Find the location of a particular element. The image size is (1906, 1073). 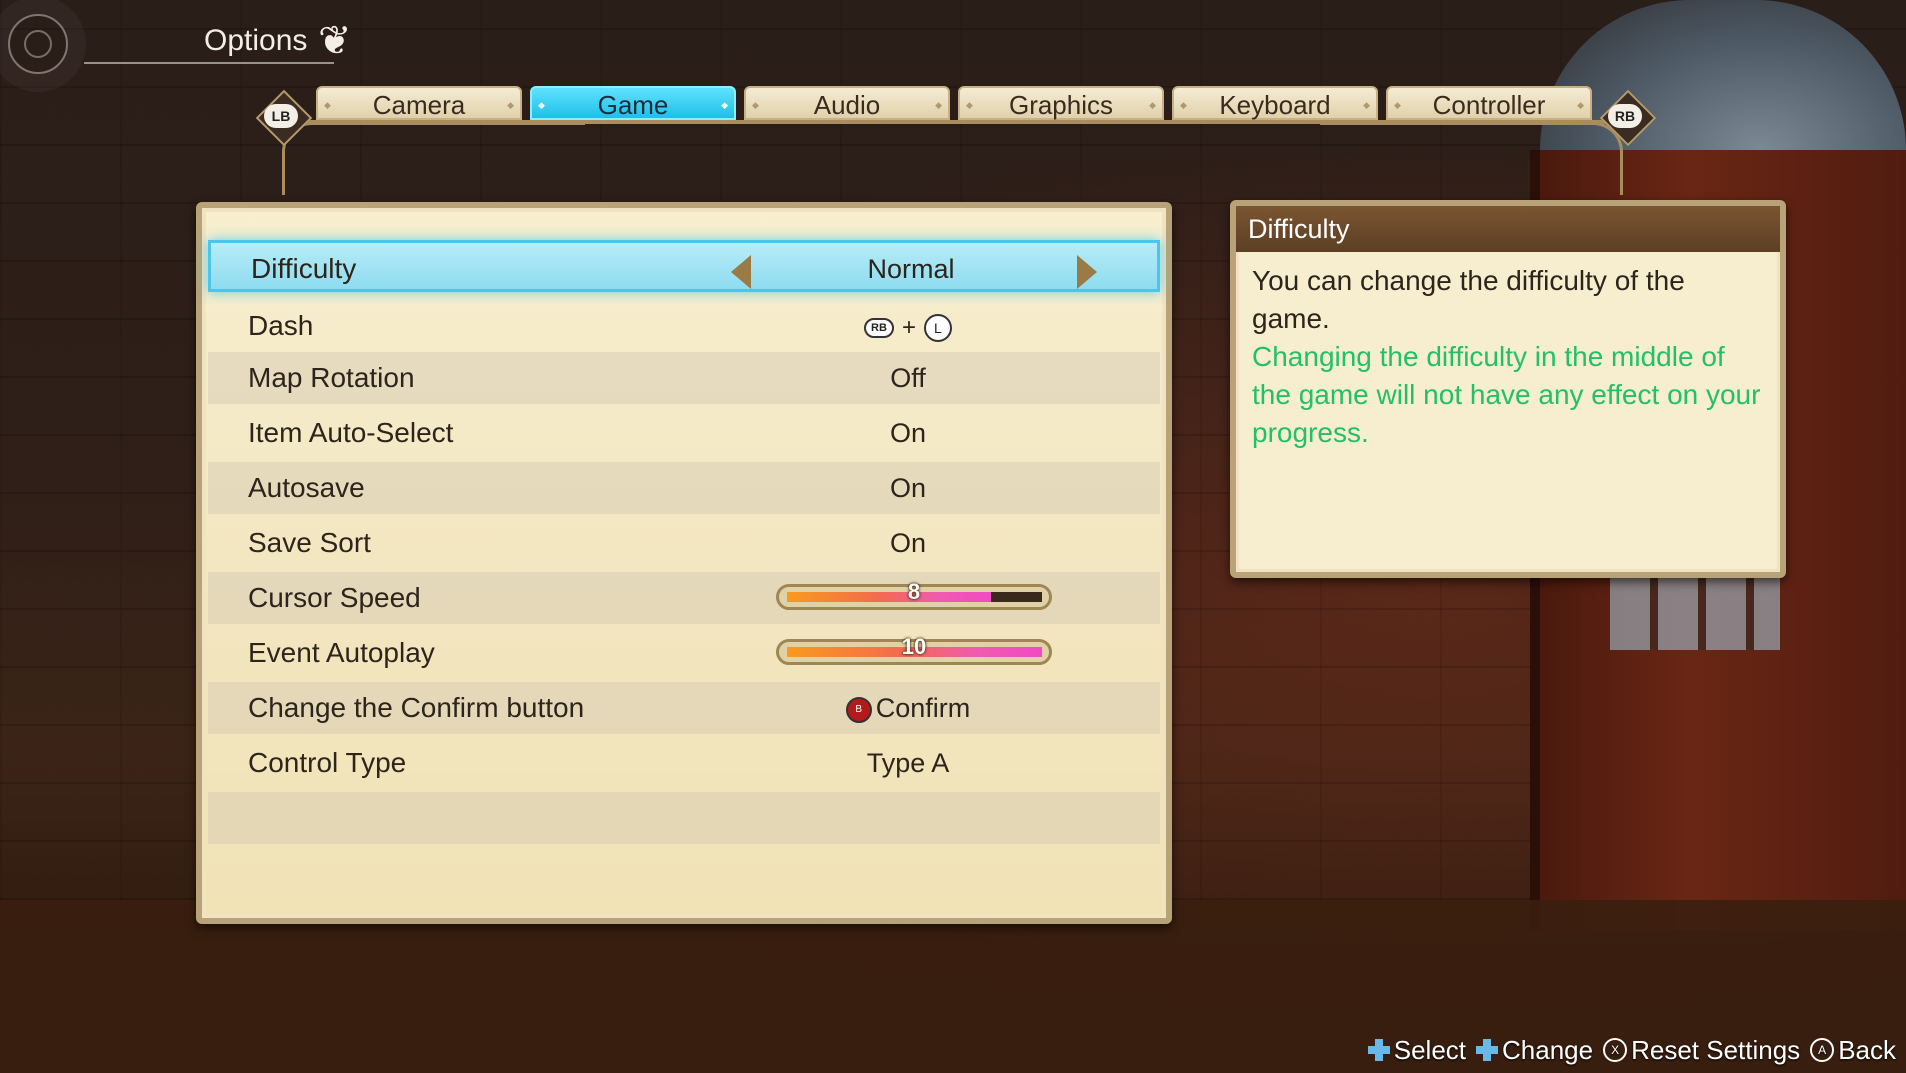

setting-row-difficulty: Difficulty Normal is located at coordinates (684, 266).